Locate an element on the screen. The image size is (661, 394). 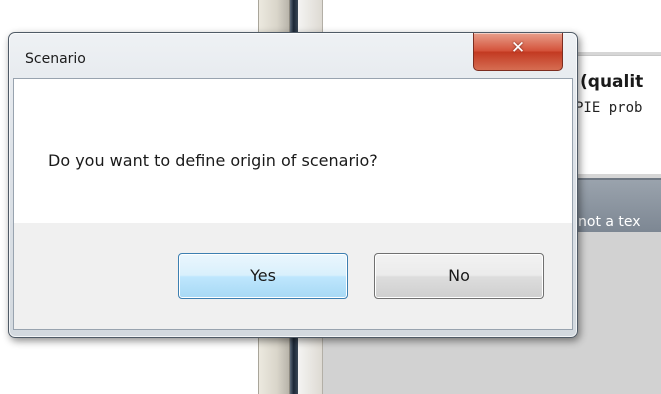
close-icon: ✕ is located at coordinates (518, 48).